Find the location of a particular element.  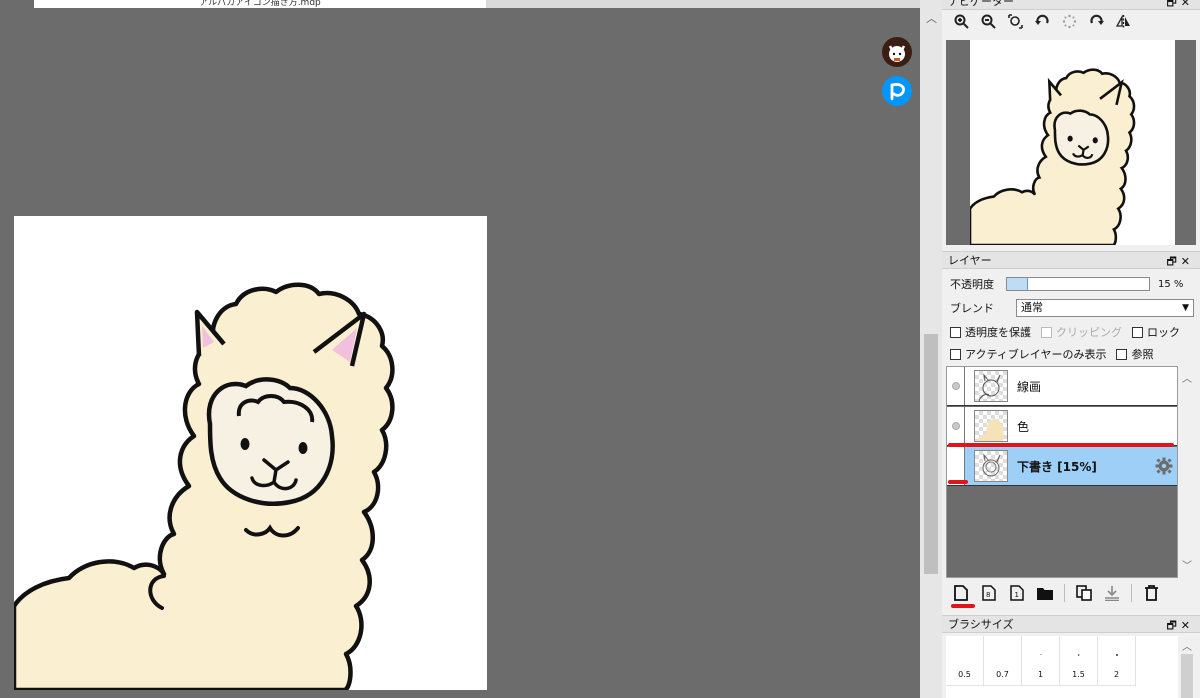

rotate-right-icon is located at coordinates (1096, 21).